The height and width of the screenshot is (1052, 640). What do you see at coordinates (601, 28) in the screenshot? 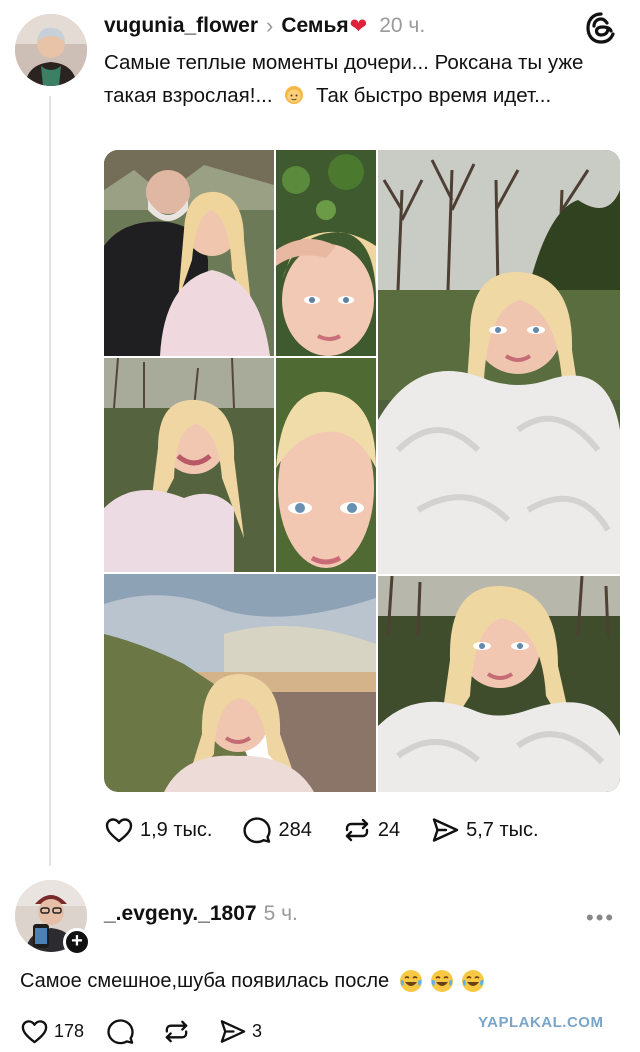
I see `threads-logo-icon` at bounding box center [601, 28].